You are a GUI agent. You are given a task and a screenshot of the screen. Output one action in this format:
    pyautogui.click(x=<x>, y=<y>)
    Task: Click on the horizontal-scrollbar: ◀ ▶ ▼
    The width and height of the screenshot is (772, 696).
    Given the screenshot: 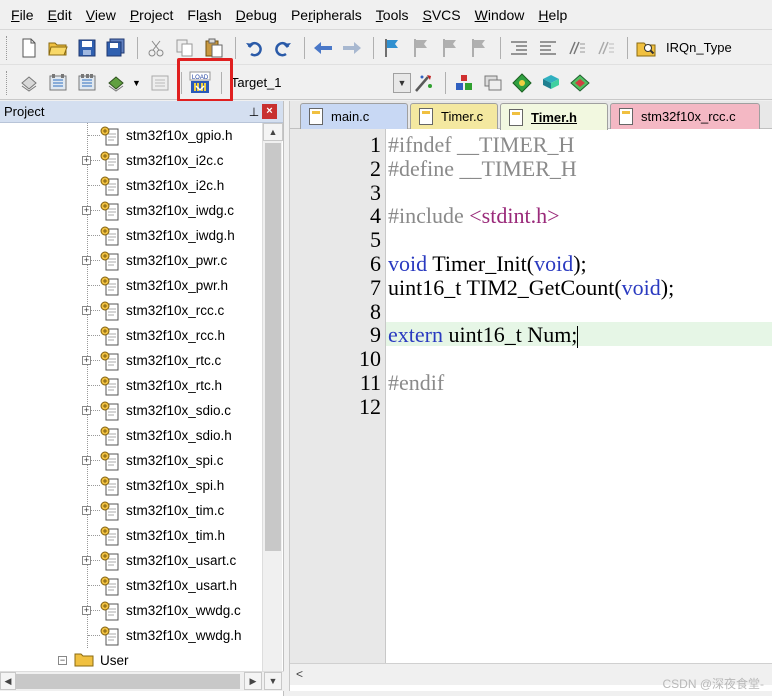 What is the action you would take?
    pyautogui.click(x=142, y=681)
    